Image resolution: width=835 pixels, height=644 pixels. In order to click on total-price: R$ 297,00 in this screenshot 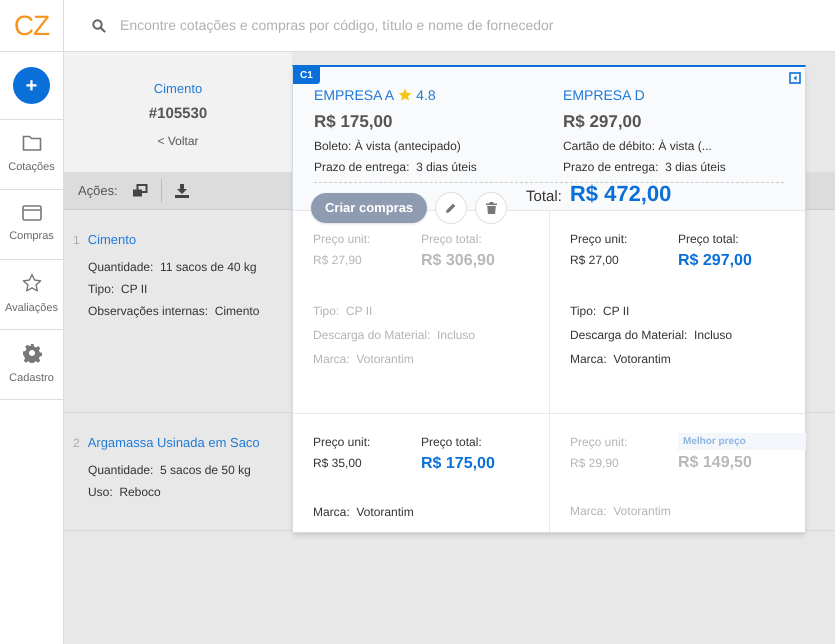, I will do `click(715, 261)`.